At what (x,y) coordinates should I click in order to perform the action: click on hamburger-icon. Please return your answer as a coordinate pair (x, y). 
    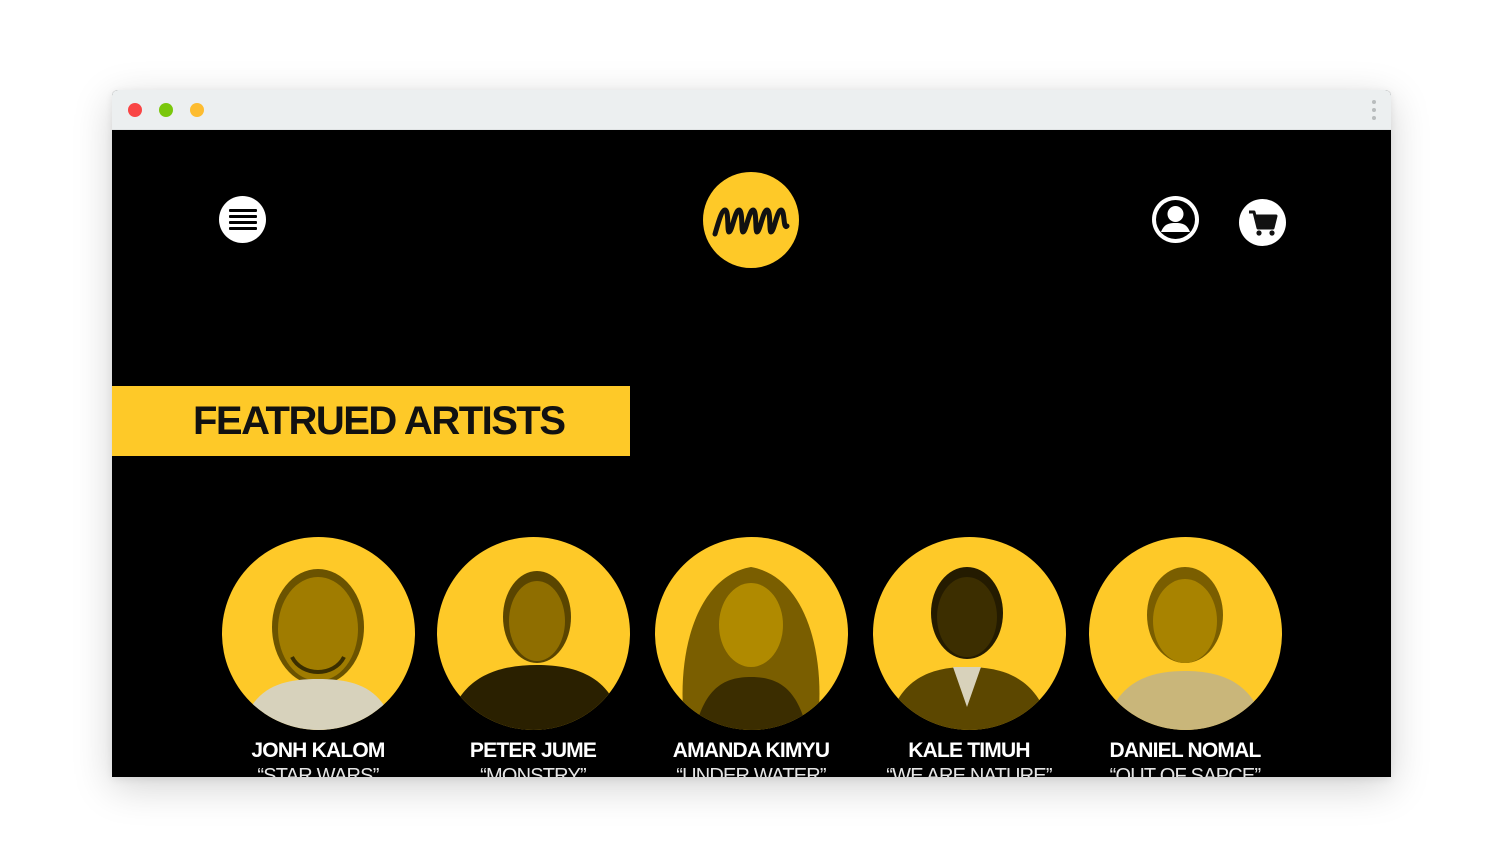
    Looking at the image, I should click on (242, 219).